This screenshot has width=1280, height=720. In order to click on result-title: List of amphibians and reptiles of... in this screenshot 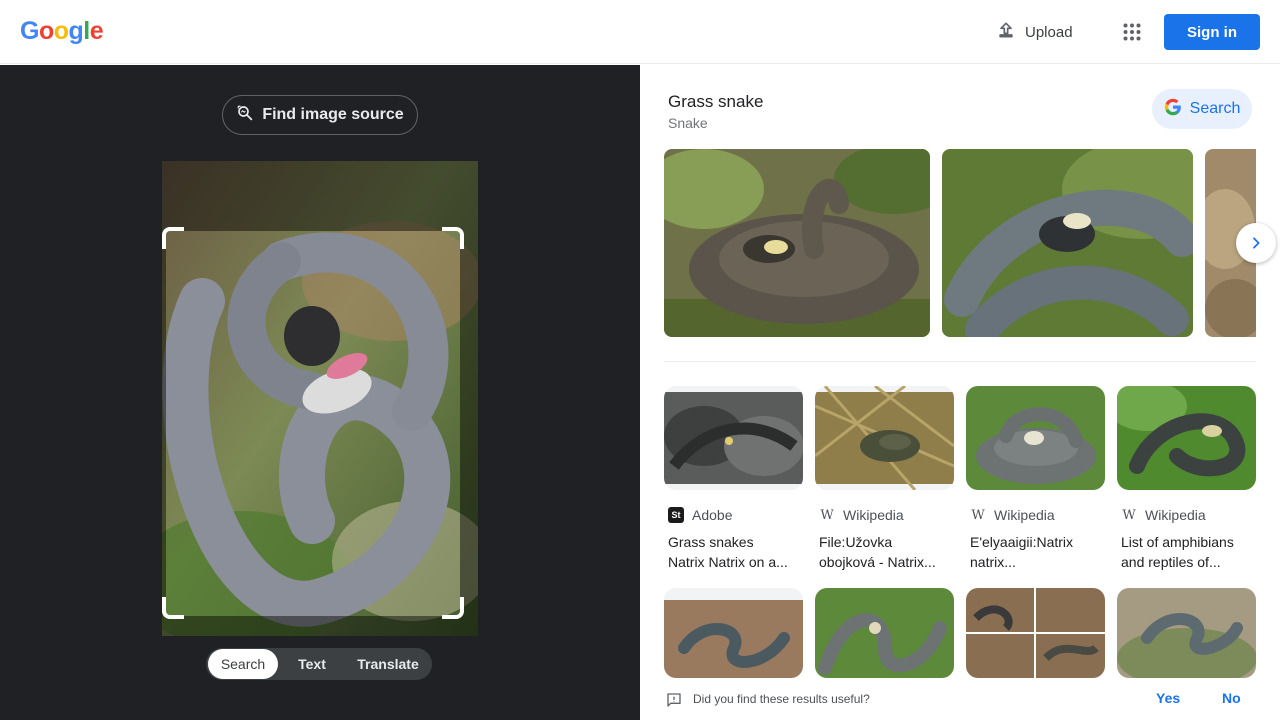, I will do `click(1186, 552)`.